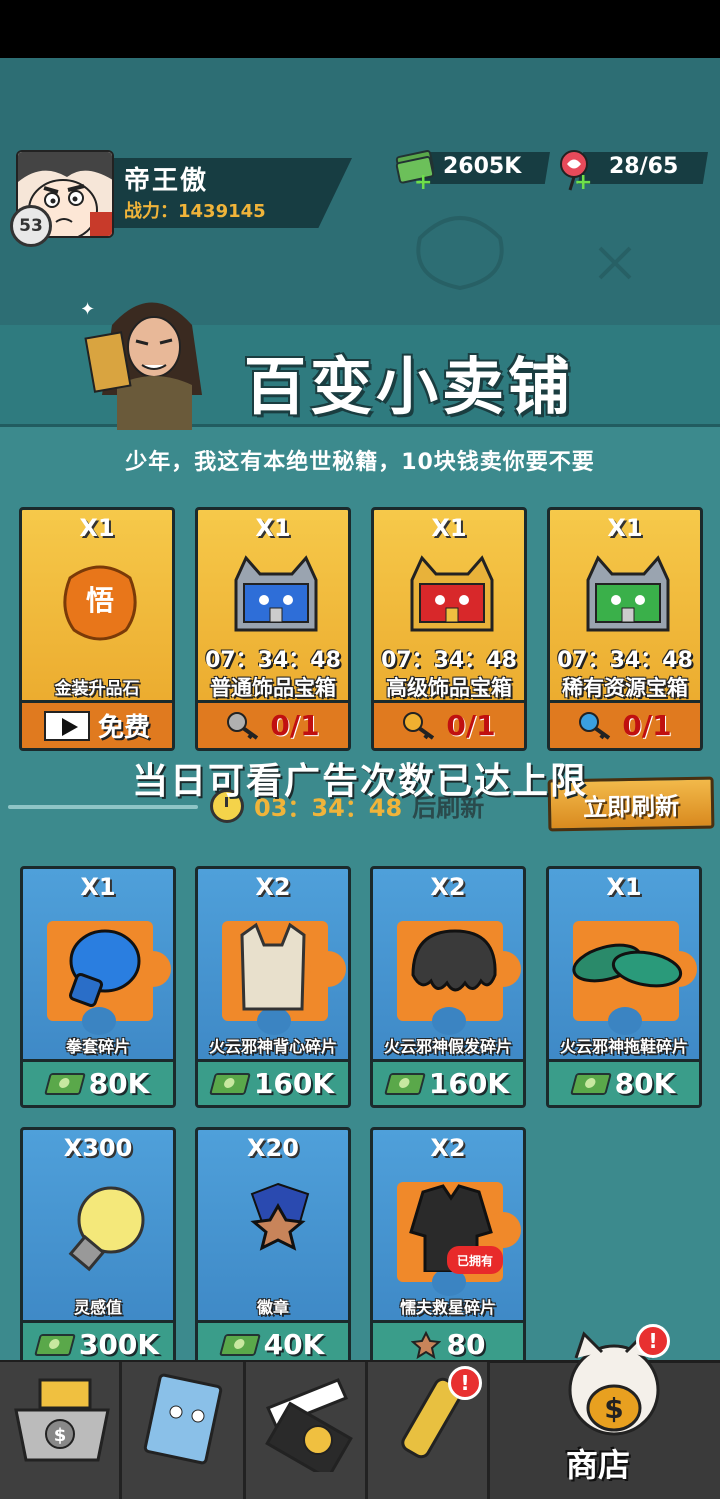 The height and width of the screenshot is (1499, 720). I want to click on item-quantity: X20, so click(273, 1148).